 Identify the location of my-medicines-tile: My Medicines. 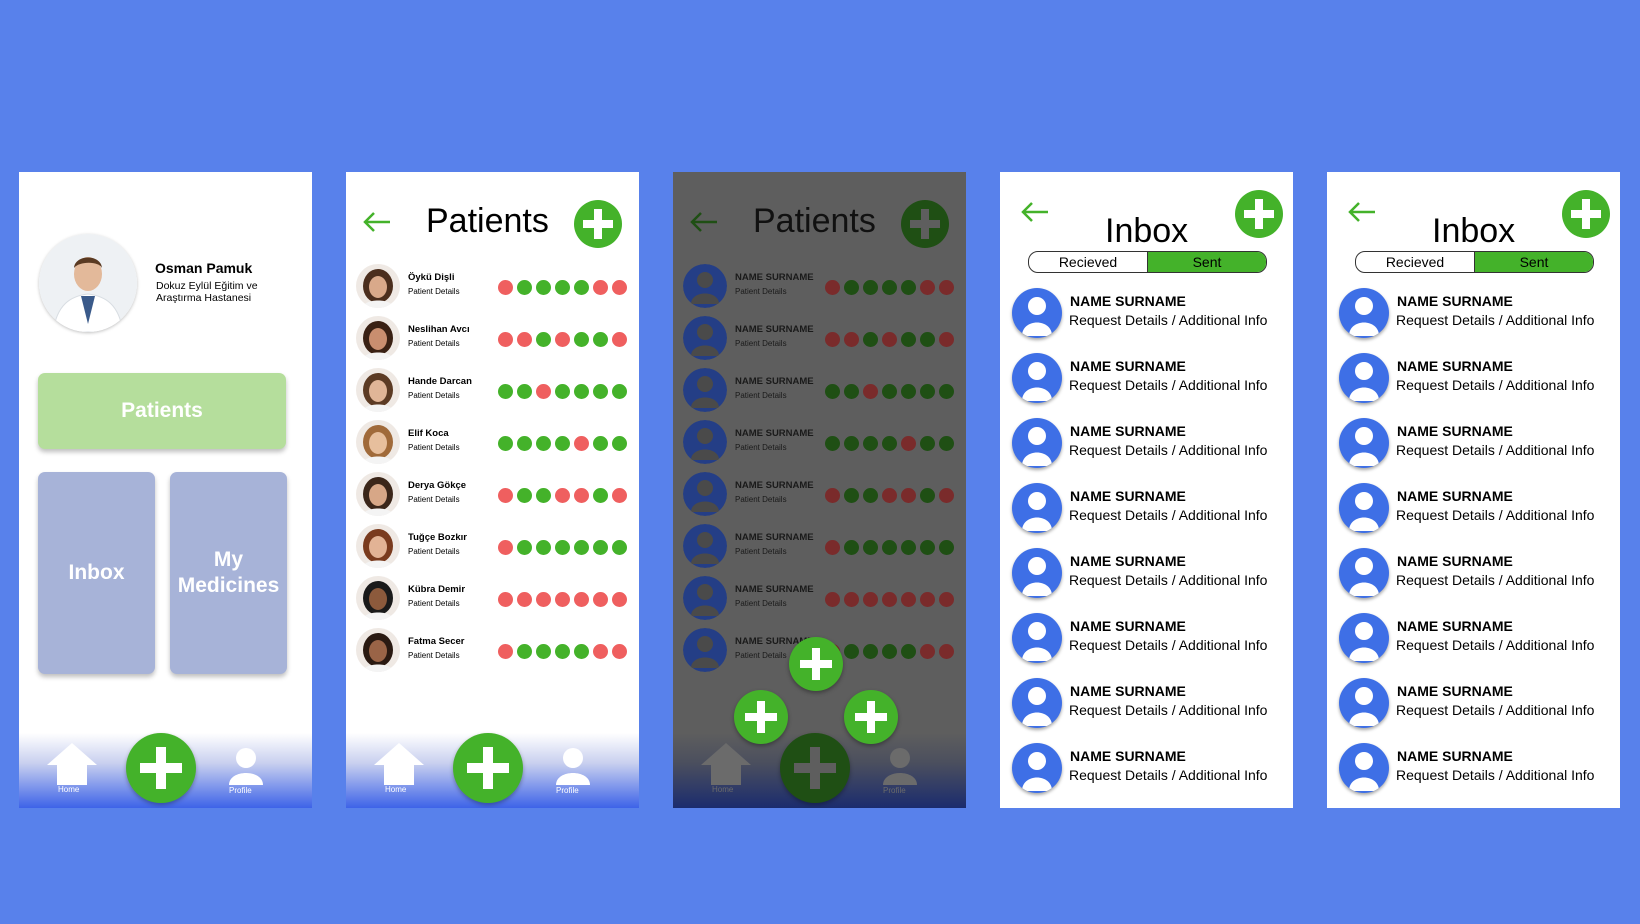
(228, 573).